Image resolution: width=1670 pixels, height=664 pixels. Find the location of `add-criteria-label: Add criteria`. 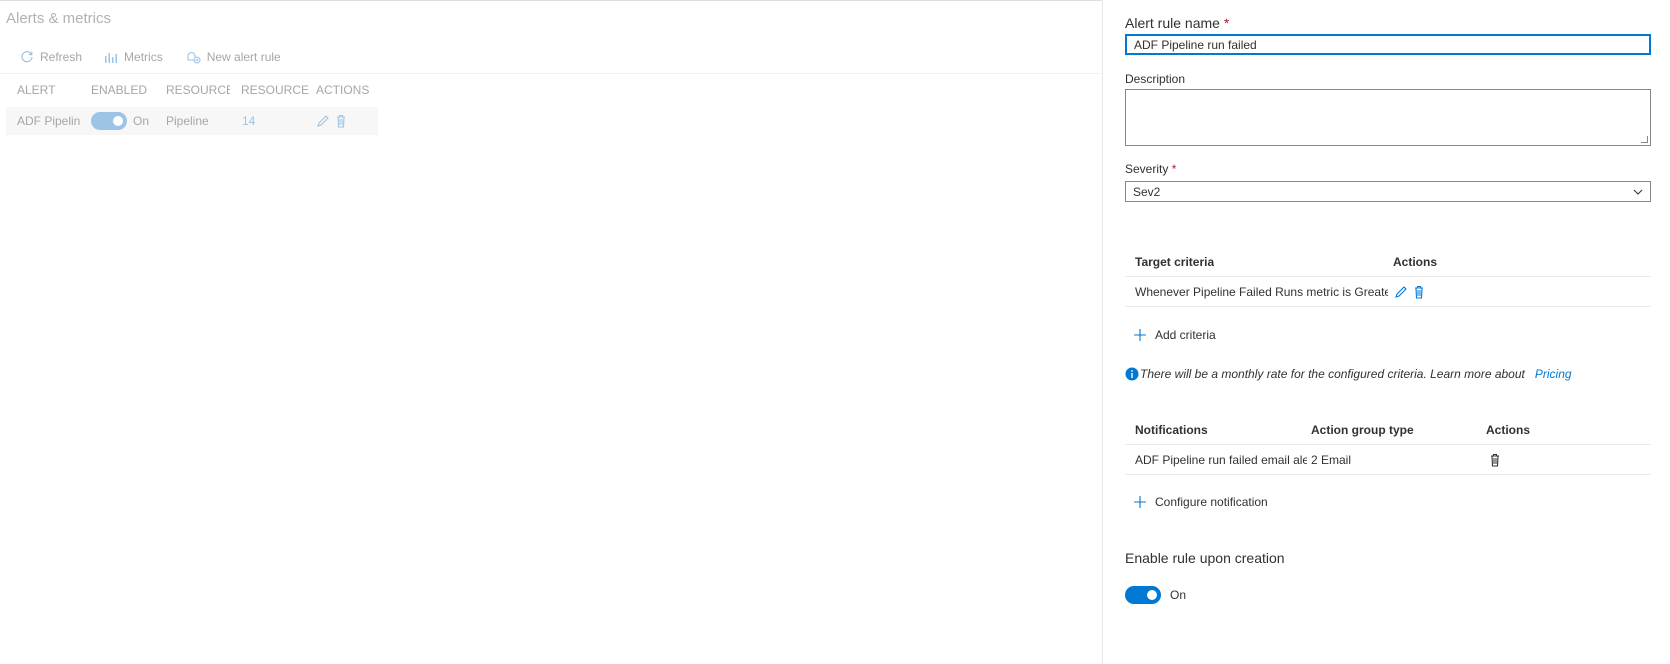

add-criteria-label: Add criteria is located at coordinates (1185, 335).